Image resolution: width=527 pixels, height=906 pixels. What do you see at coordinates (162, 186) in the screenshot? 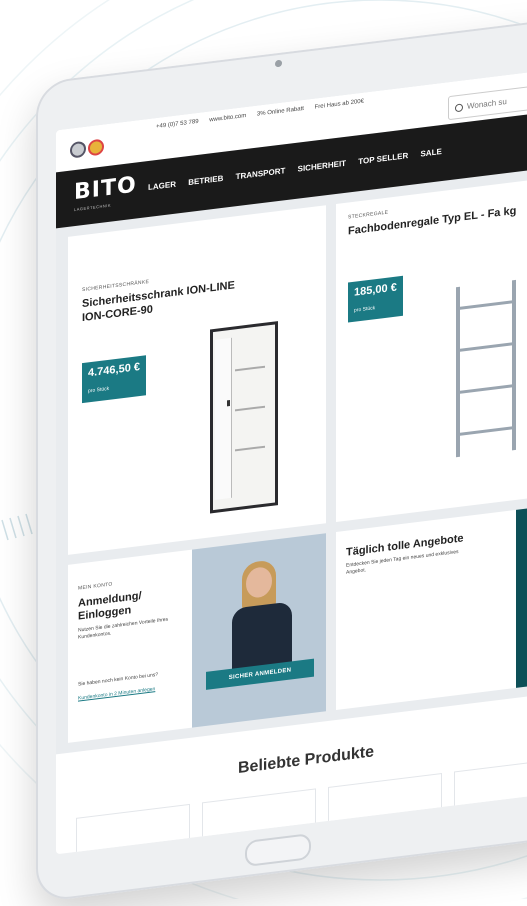
I see `nav-item-lager: LAGER` at bounding box center [162, 186].